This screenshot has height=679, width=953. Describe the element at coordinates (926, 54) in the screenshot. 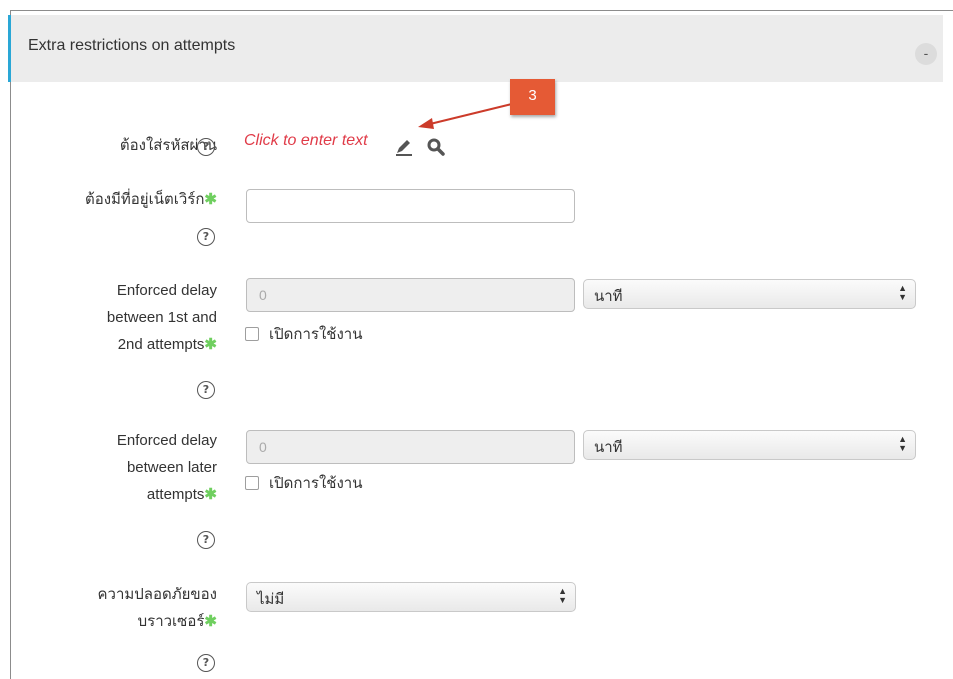

I see `collapse-button: -` at that location.